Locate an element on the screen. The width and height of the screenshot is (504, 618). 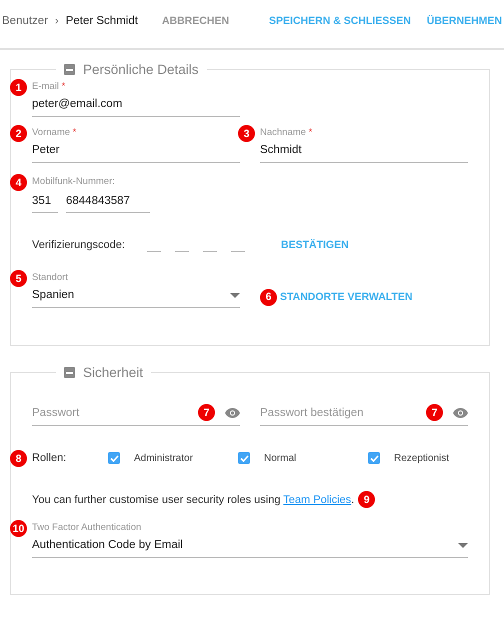
section-title: Sicherheit is located at coordinates (113, 372).